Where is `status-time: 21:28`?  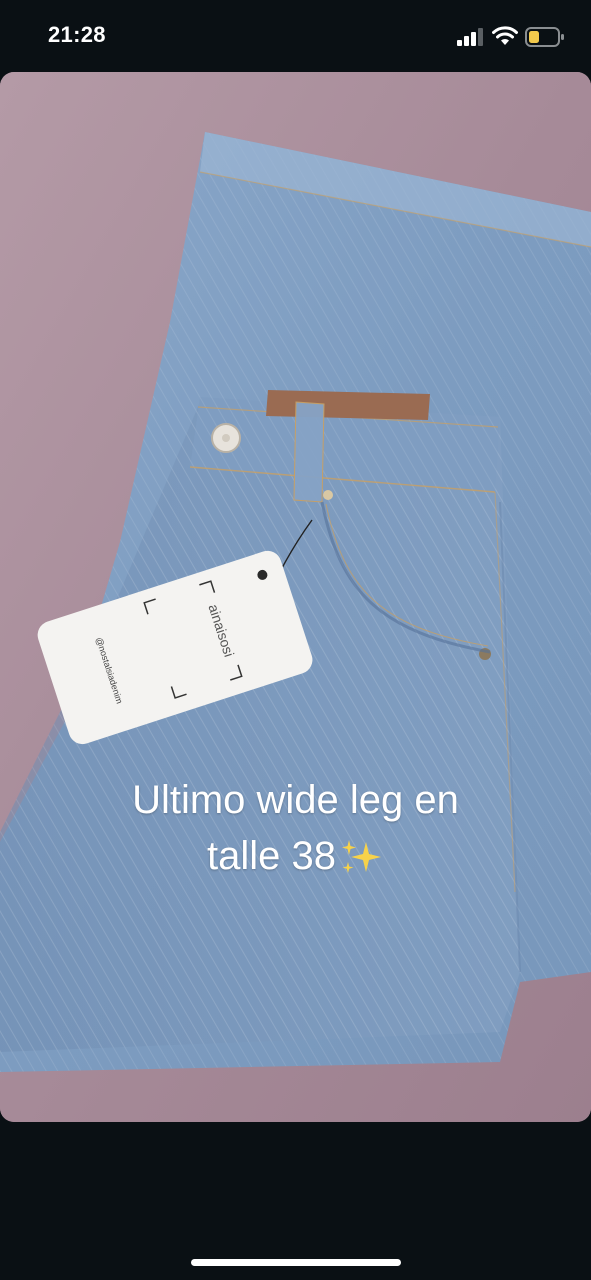 status-time: 21:28 is located at coordinates (77, 34).